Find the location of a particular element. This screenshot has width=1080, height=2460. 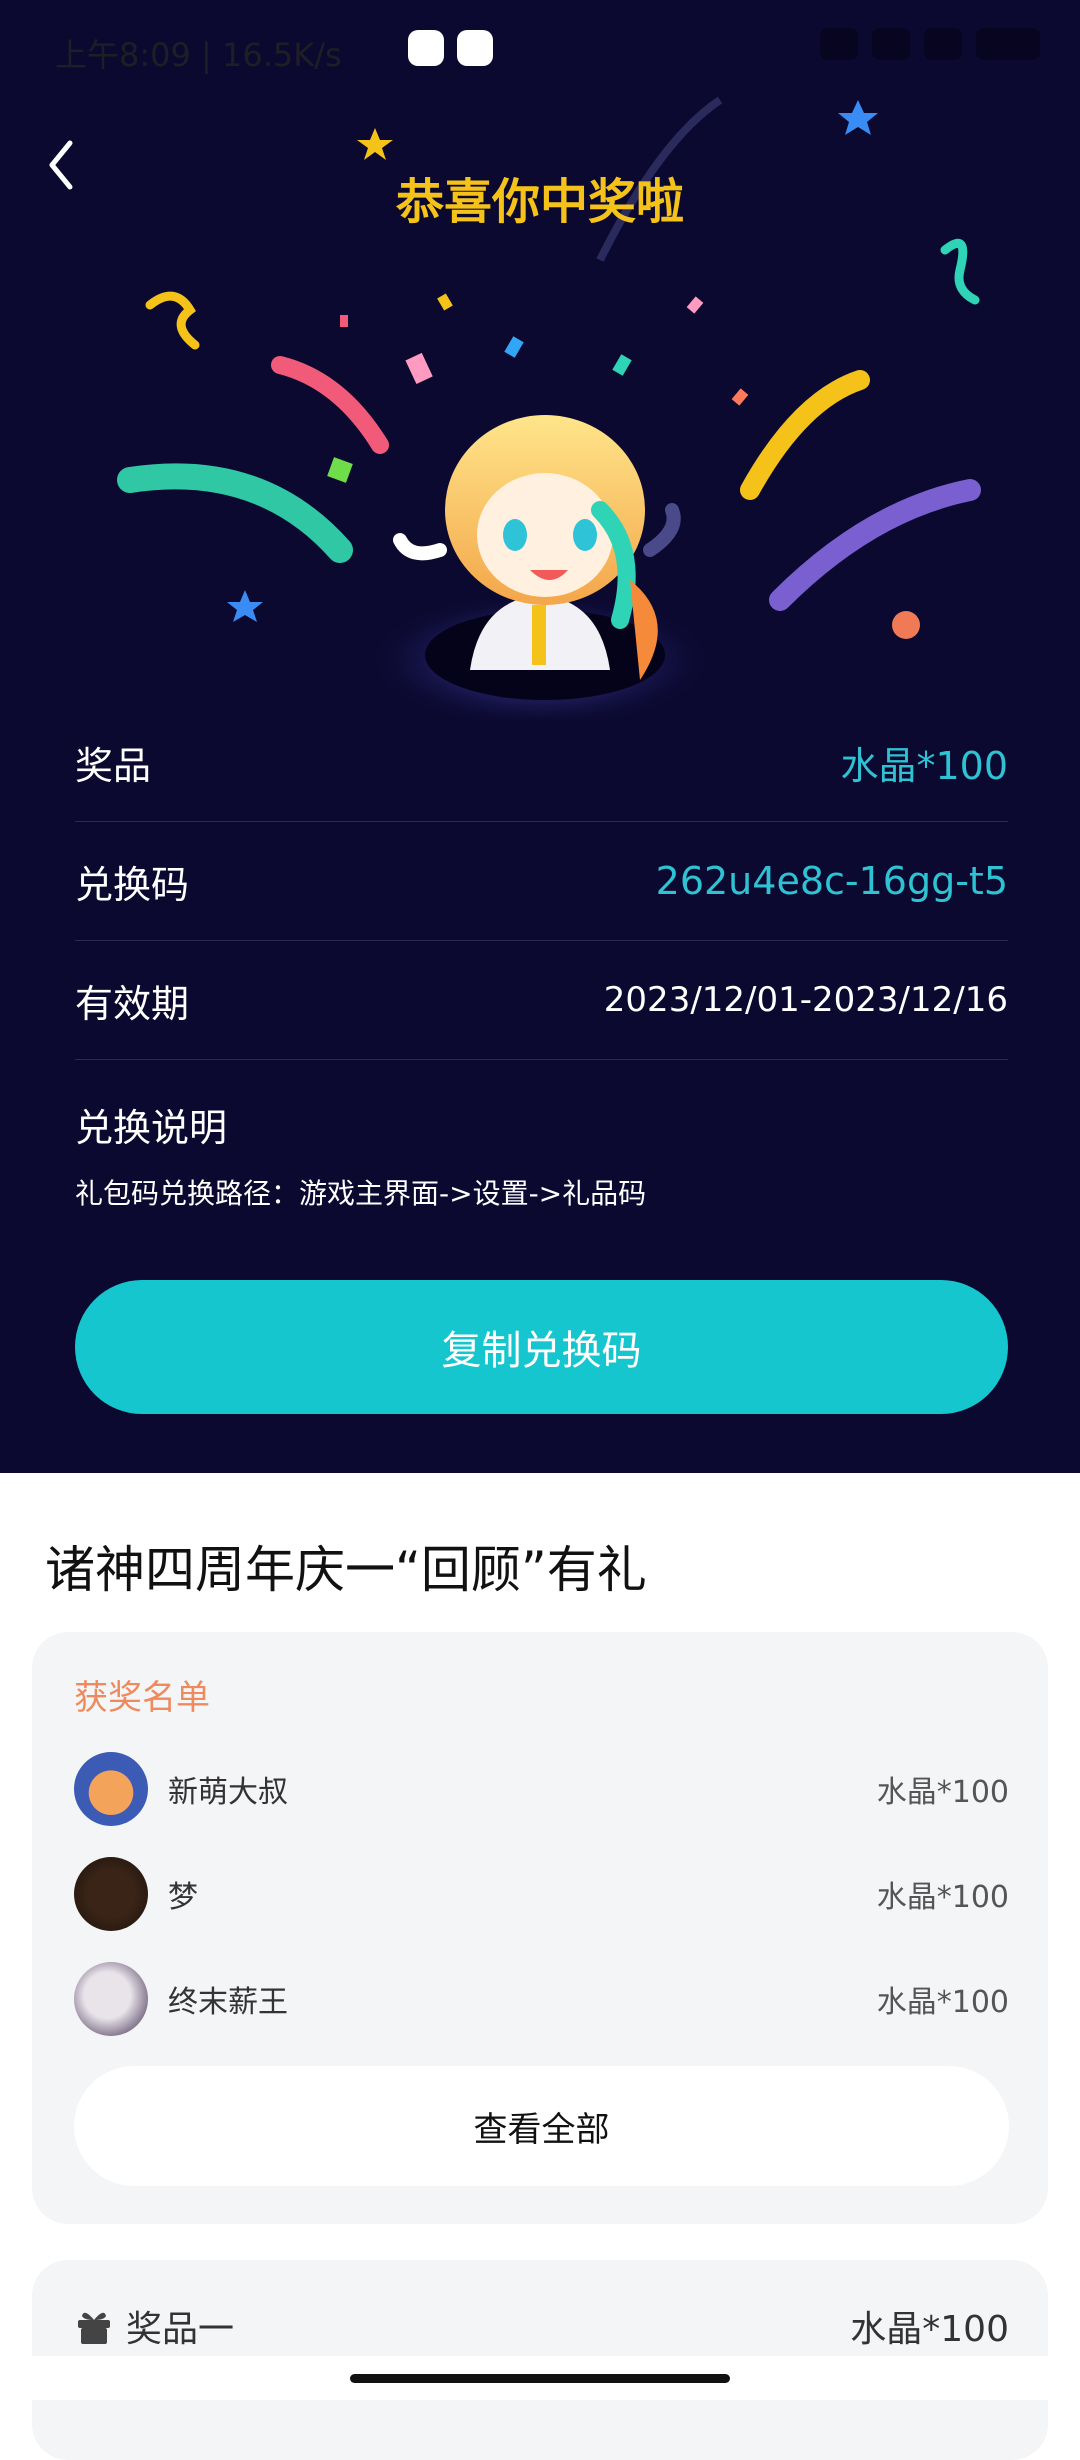

battery-icon is located at coordinates (1008, 44).